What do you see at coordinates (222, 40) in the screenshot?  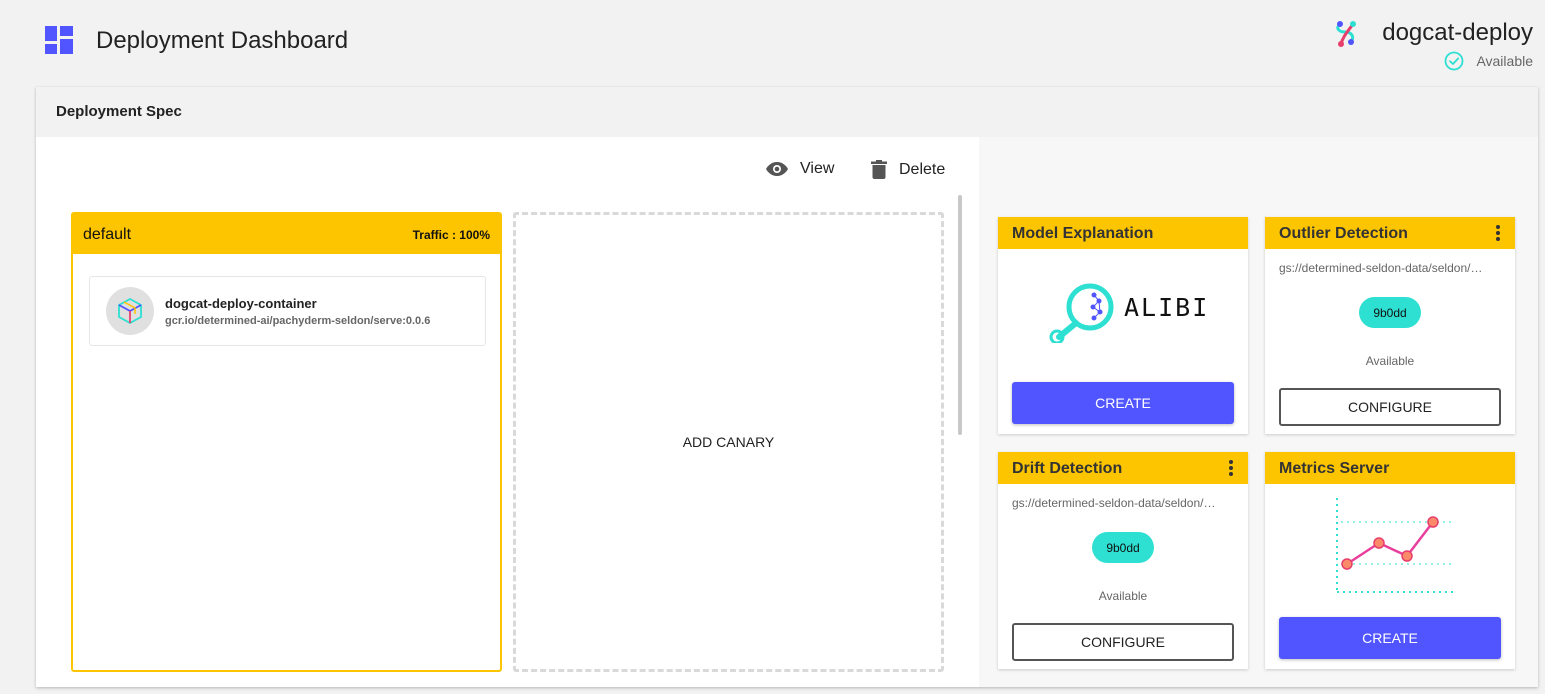 I see `page-title: Deployment Dashboard` at bounding box center [222, 40].